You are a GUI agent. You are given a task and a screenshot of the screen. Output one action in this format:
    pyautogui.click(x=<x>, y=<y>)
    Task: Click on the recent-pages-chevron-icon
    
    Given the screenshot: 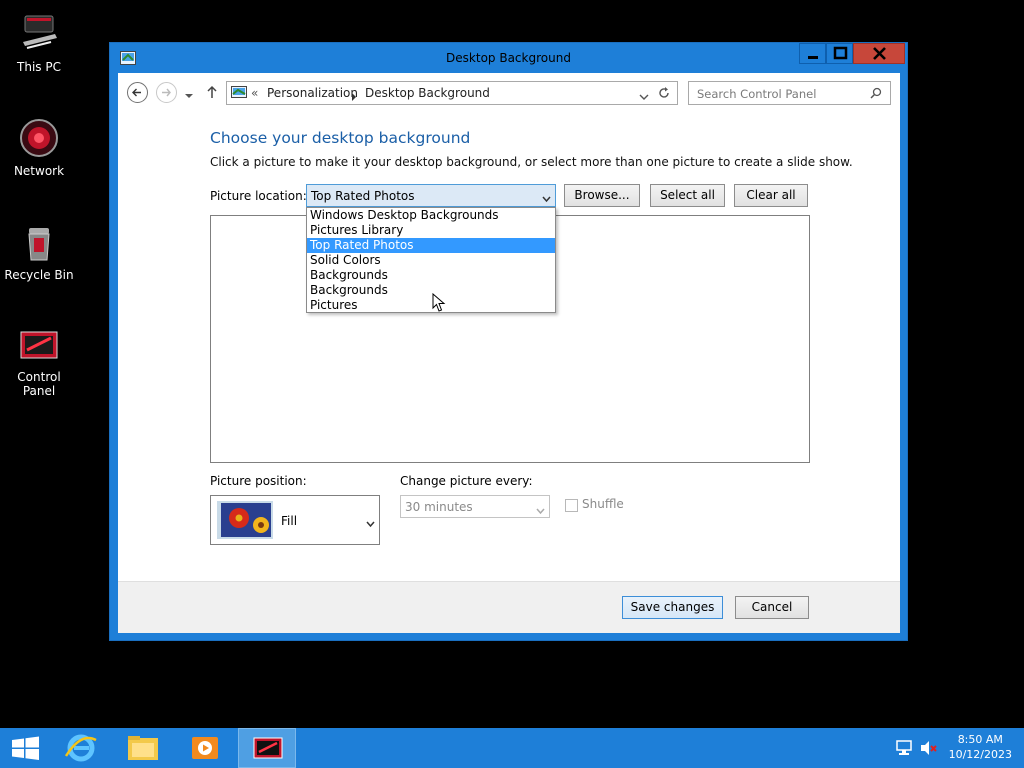 What is the action you would take?
    pyautogui.click(x=189, y=96)
    